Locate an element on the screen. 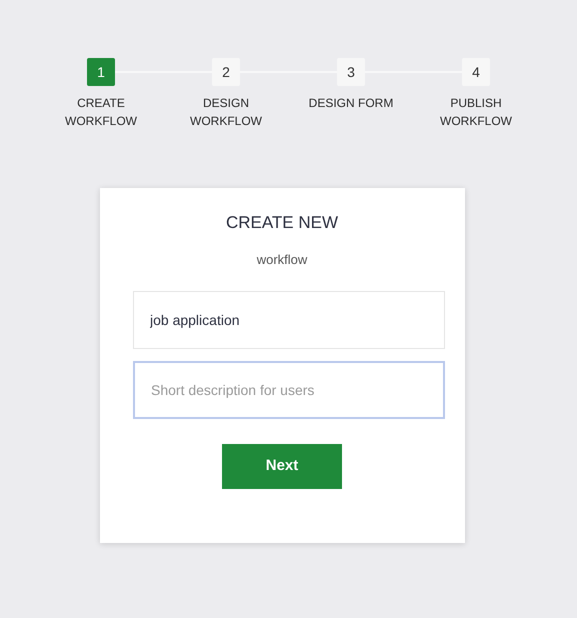  card-title: CREATE NEW is located at coordinates (282, 223).